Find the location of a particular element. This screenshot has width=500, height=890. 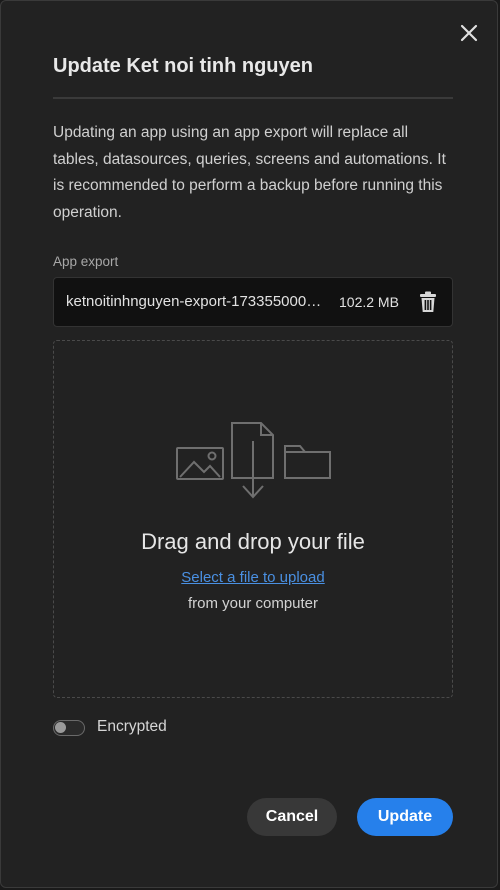

dropzone-subtitle: from your computer is located at coordinates (253, 603).